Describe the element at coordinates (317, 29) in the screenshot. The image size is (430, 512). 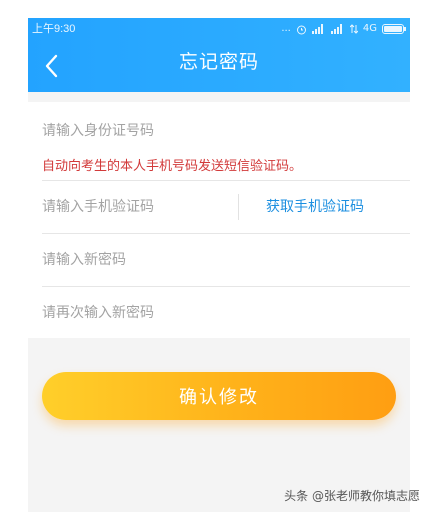
I see `signal-icon` at that location.